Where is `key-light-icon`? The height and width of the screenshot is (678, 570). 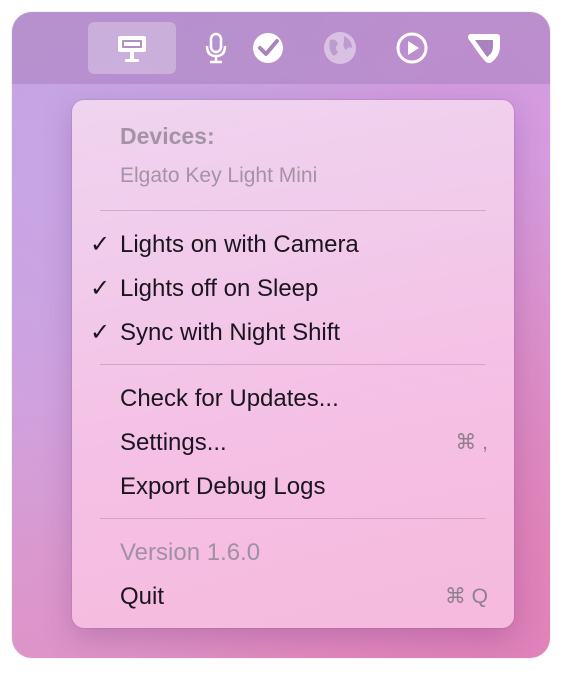
key-light-icon is located at coordinates (132, 48).